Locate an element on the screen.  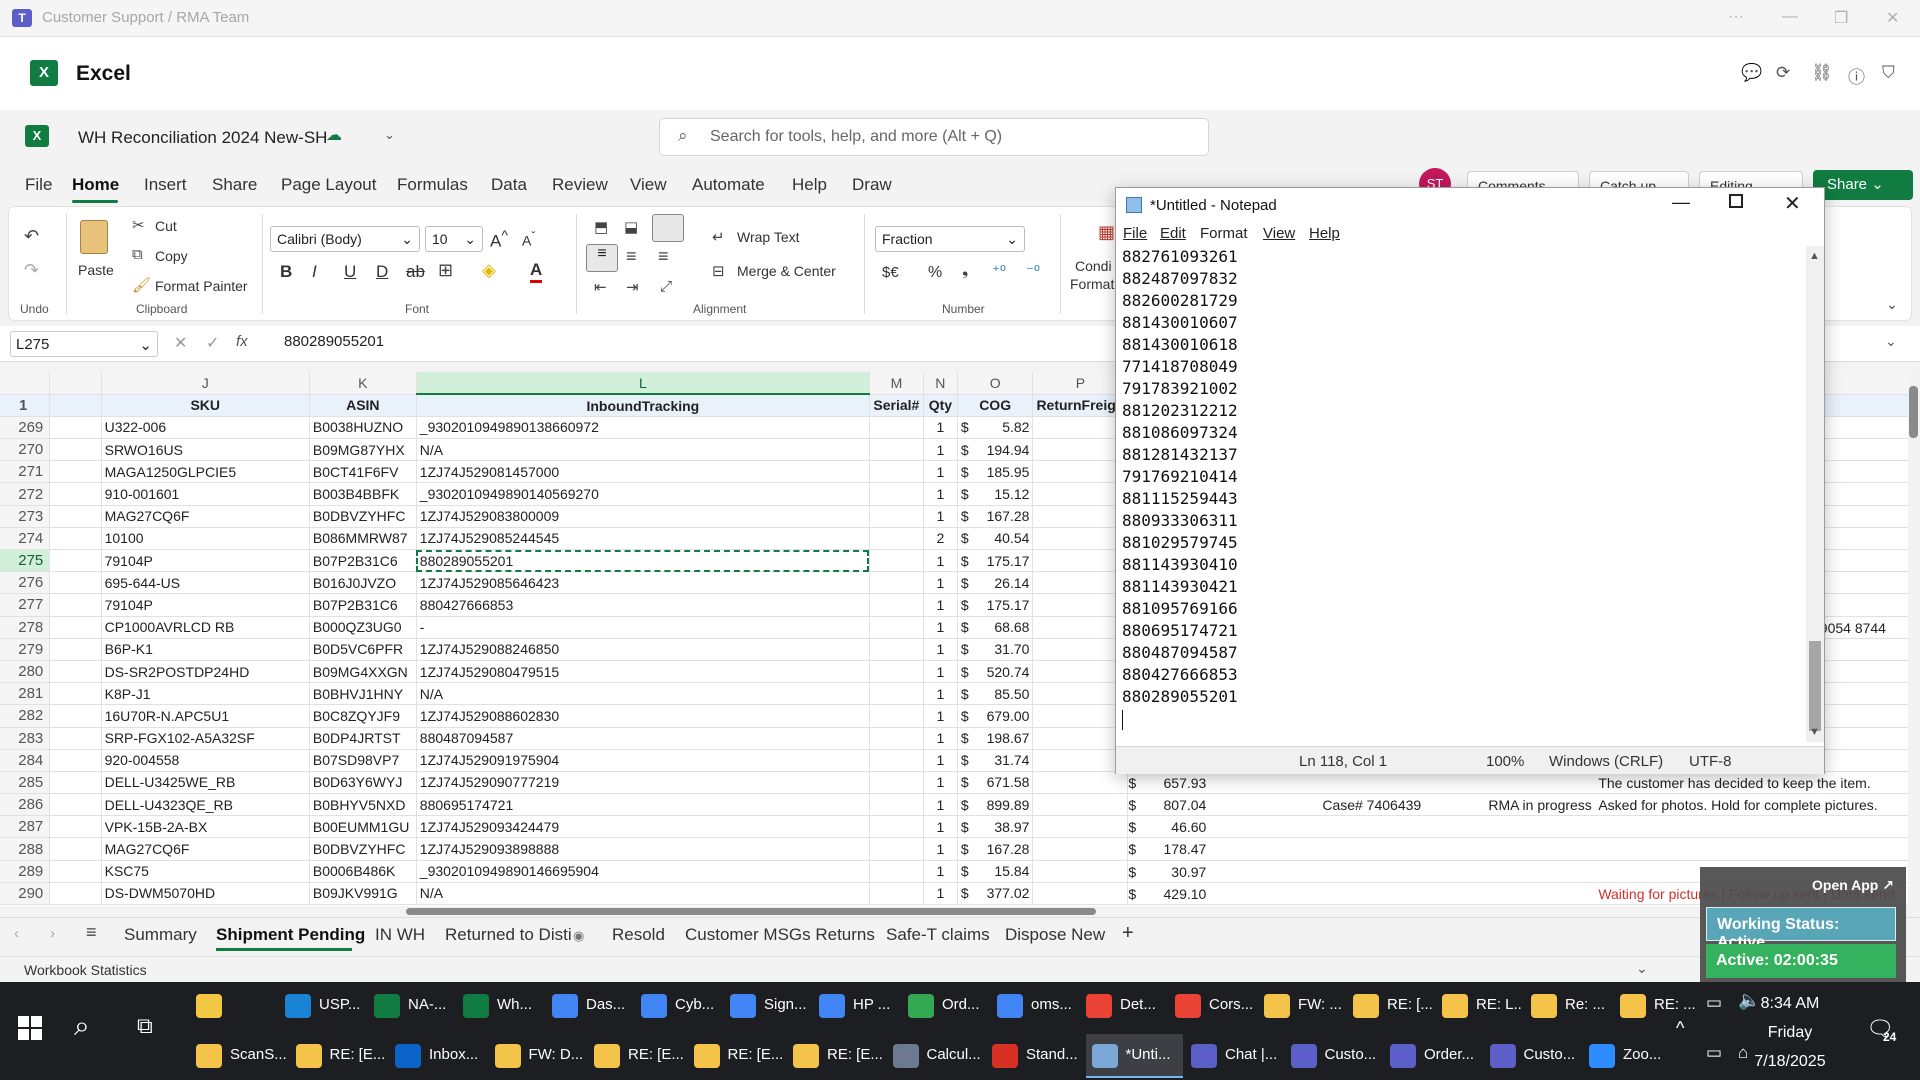
expand-formula-icon: ⌄ is located at coordinates (1891, 341).